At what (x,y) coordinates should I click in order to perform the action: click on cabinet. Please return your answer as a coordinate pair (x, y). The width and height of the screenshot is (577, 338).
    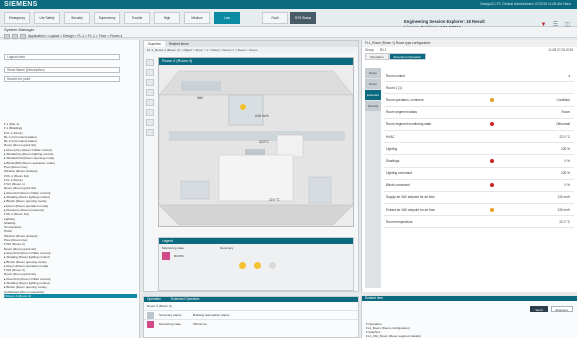
    Looking at the image, I should click on (320, 190).